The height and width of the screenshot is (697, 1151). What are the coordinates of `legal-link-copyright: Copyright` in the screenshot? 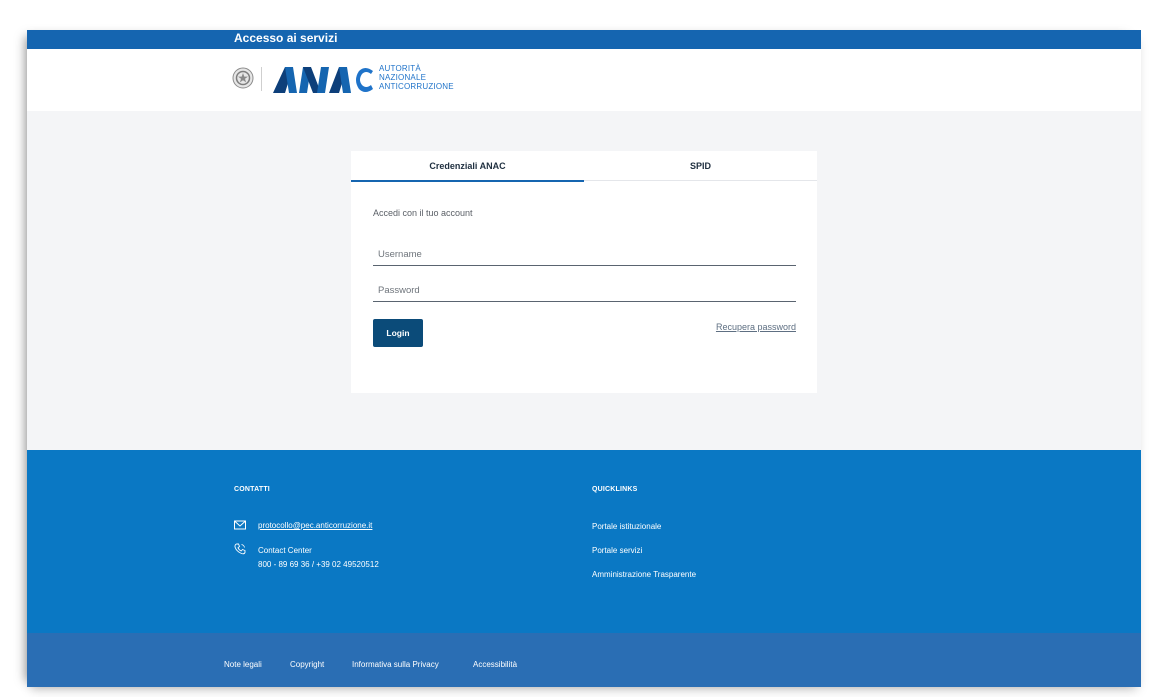 It's located at (307, 664).